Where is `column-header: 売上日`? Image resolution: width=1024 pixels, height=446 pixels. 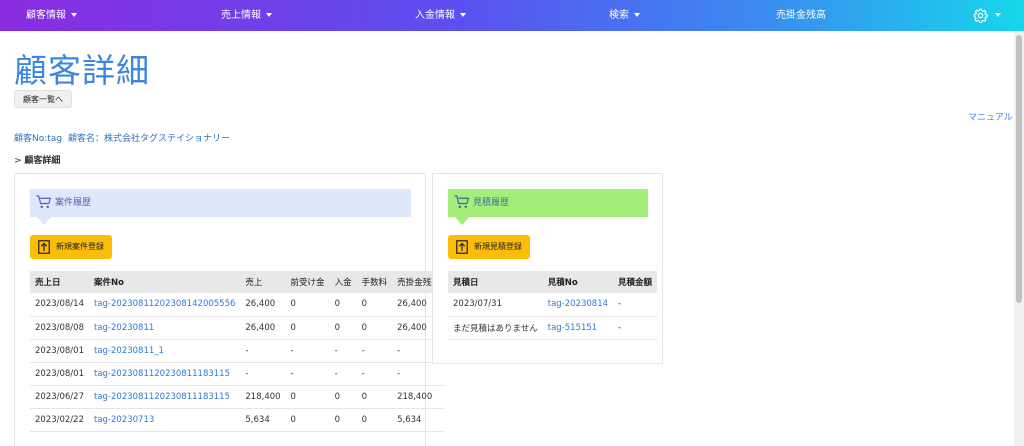 column-header: 売上日 is located at coordinates (59, 282).